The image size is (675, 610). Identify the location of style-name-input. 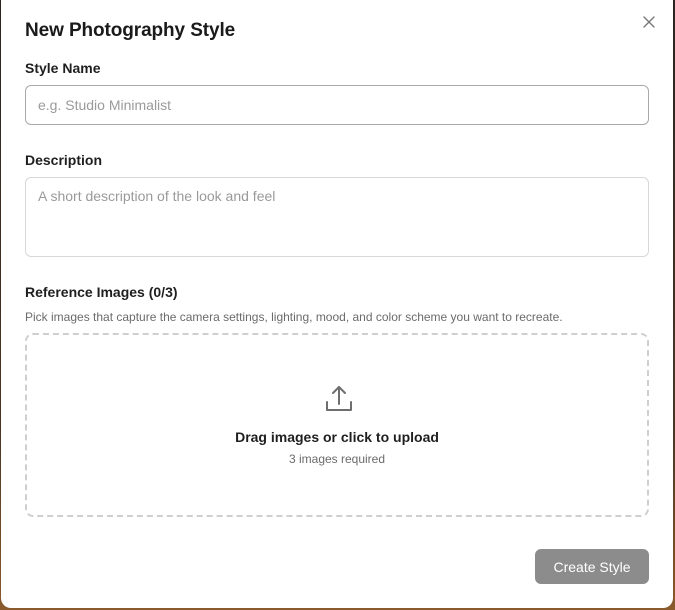
(337, 105).